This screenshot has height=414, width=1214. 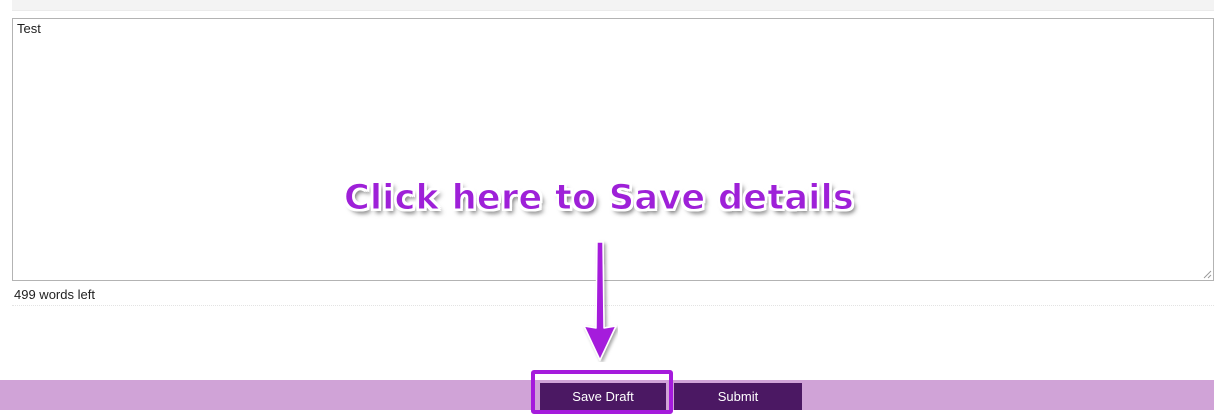 What do you see at coordinates (738, 396) in the screenshot?
I see `submit-button: Submit` at bounding box center [738, 396].